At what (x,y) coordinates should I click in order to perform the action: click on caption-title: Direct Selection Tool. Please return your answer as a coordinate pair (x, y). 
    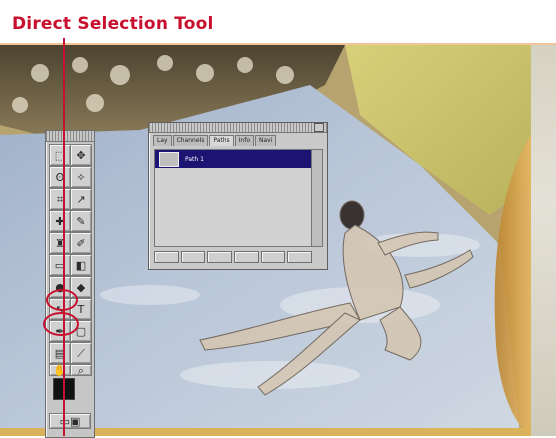
    Looking at the image, I should click on (113, 24).